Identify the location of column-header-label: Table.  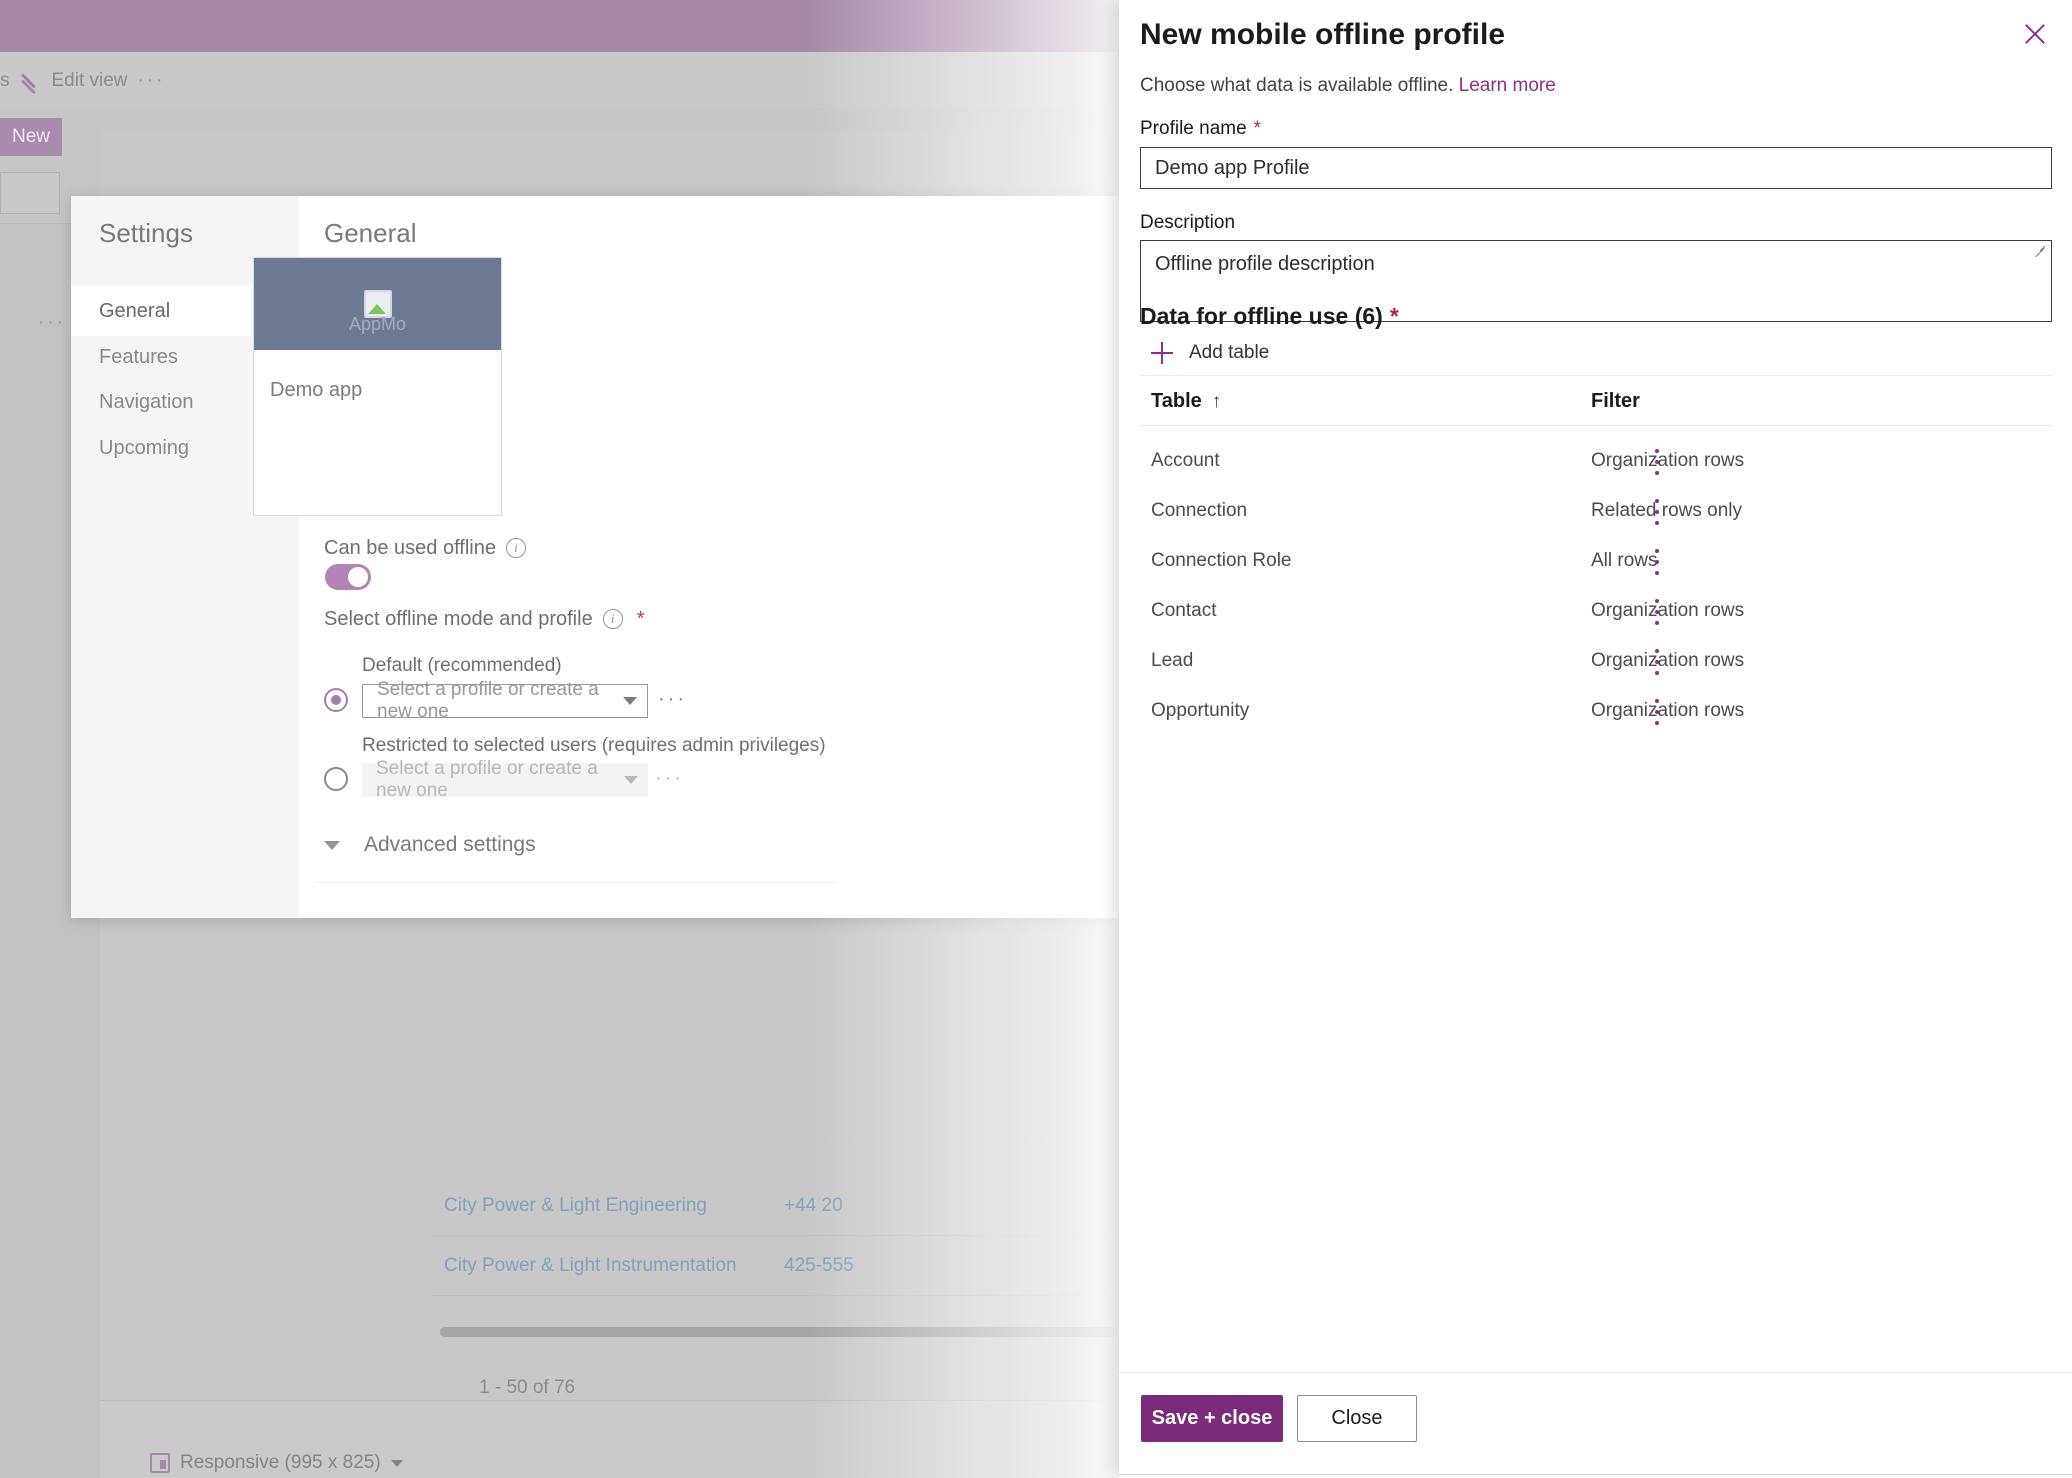
(1176, 401).